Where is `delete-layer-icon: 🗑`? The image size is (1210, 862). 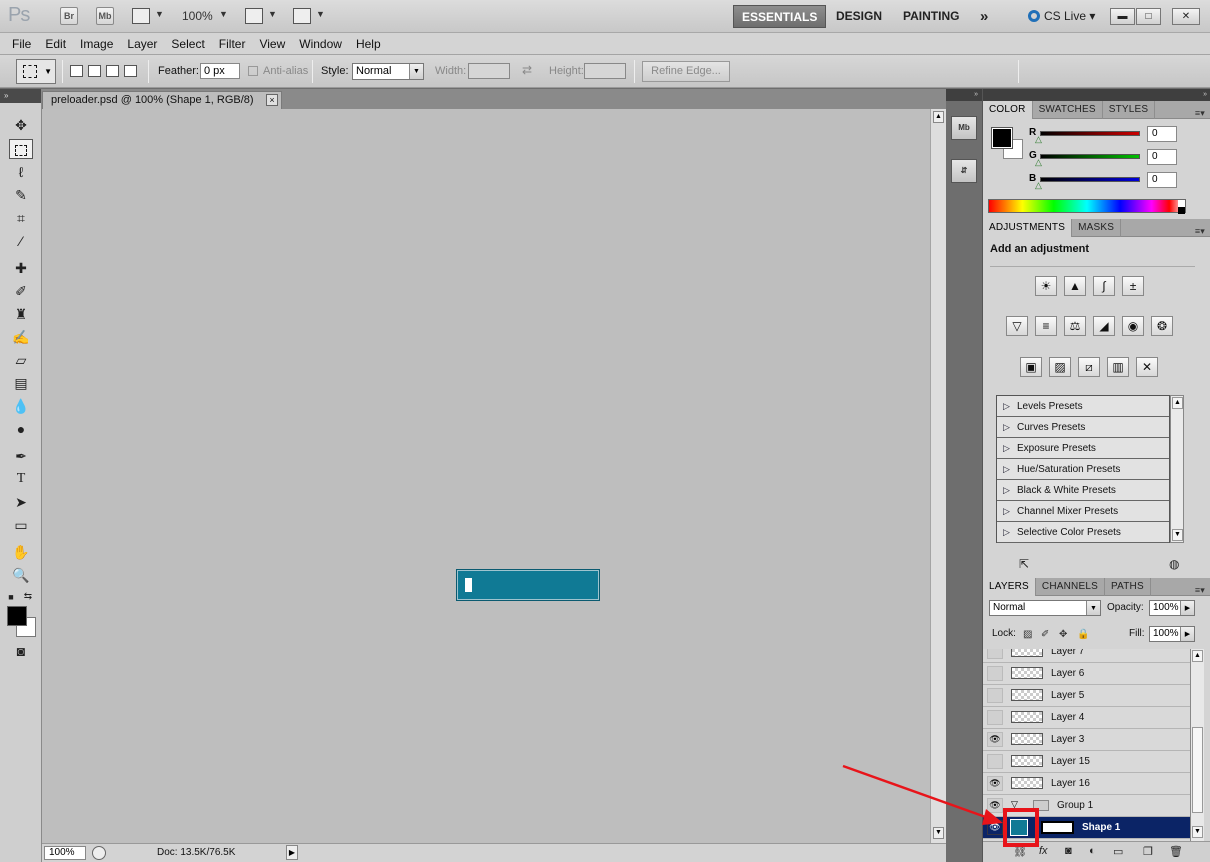 delete-layer-icon: 🗑 is located at coordinates (1176, 851).